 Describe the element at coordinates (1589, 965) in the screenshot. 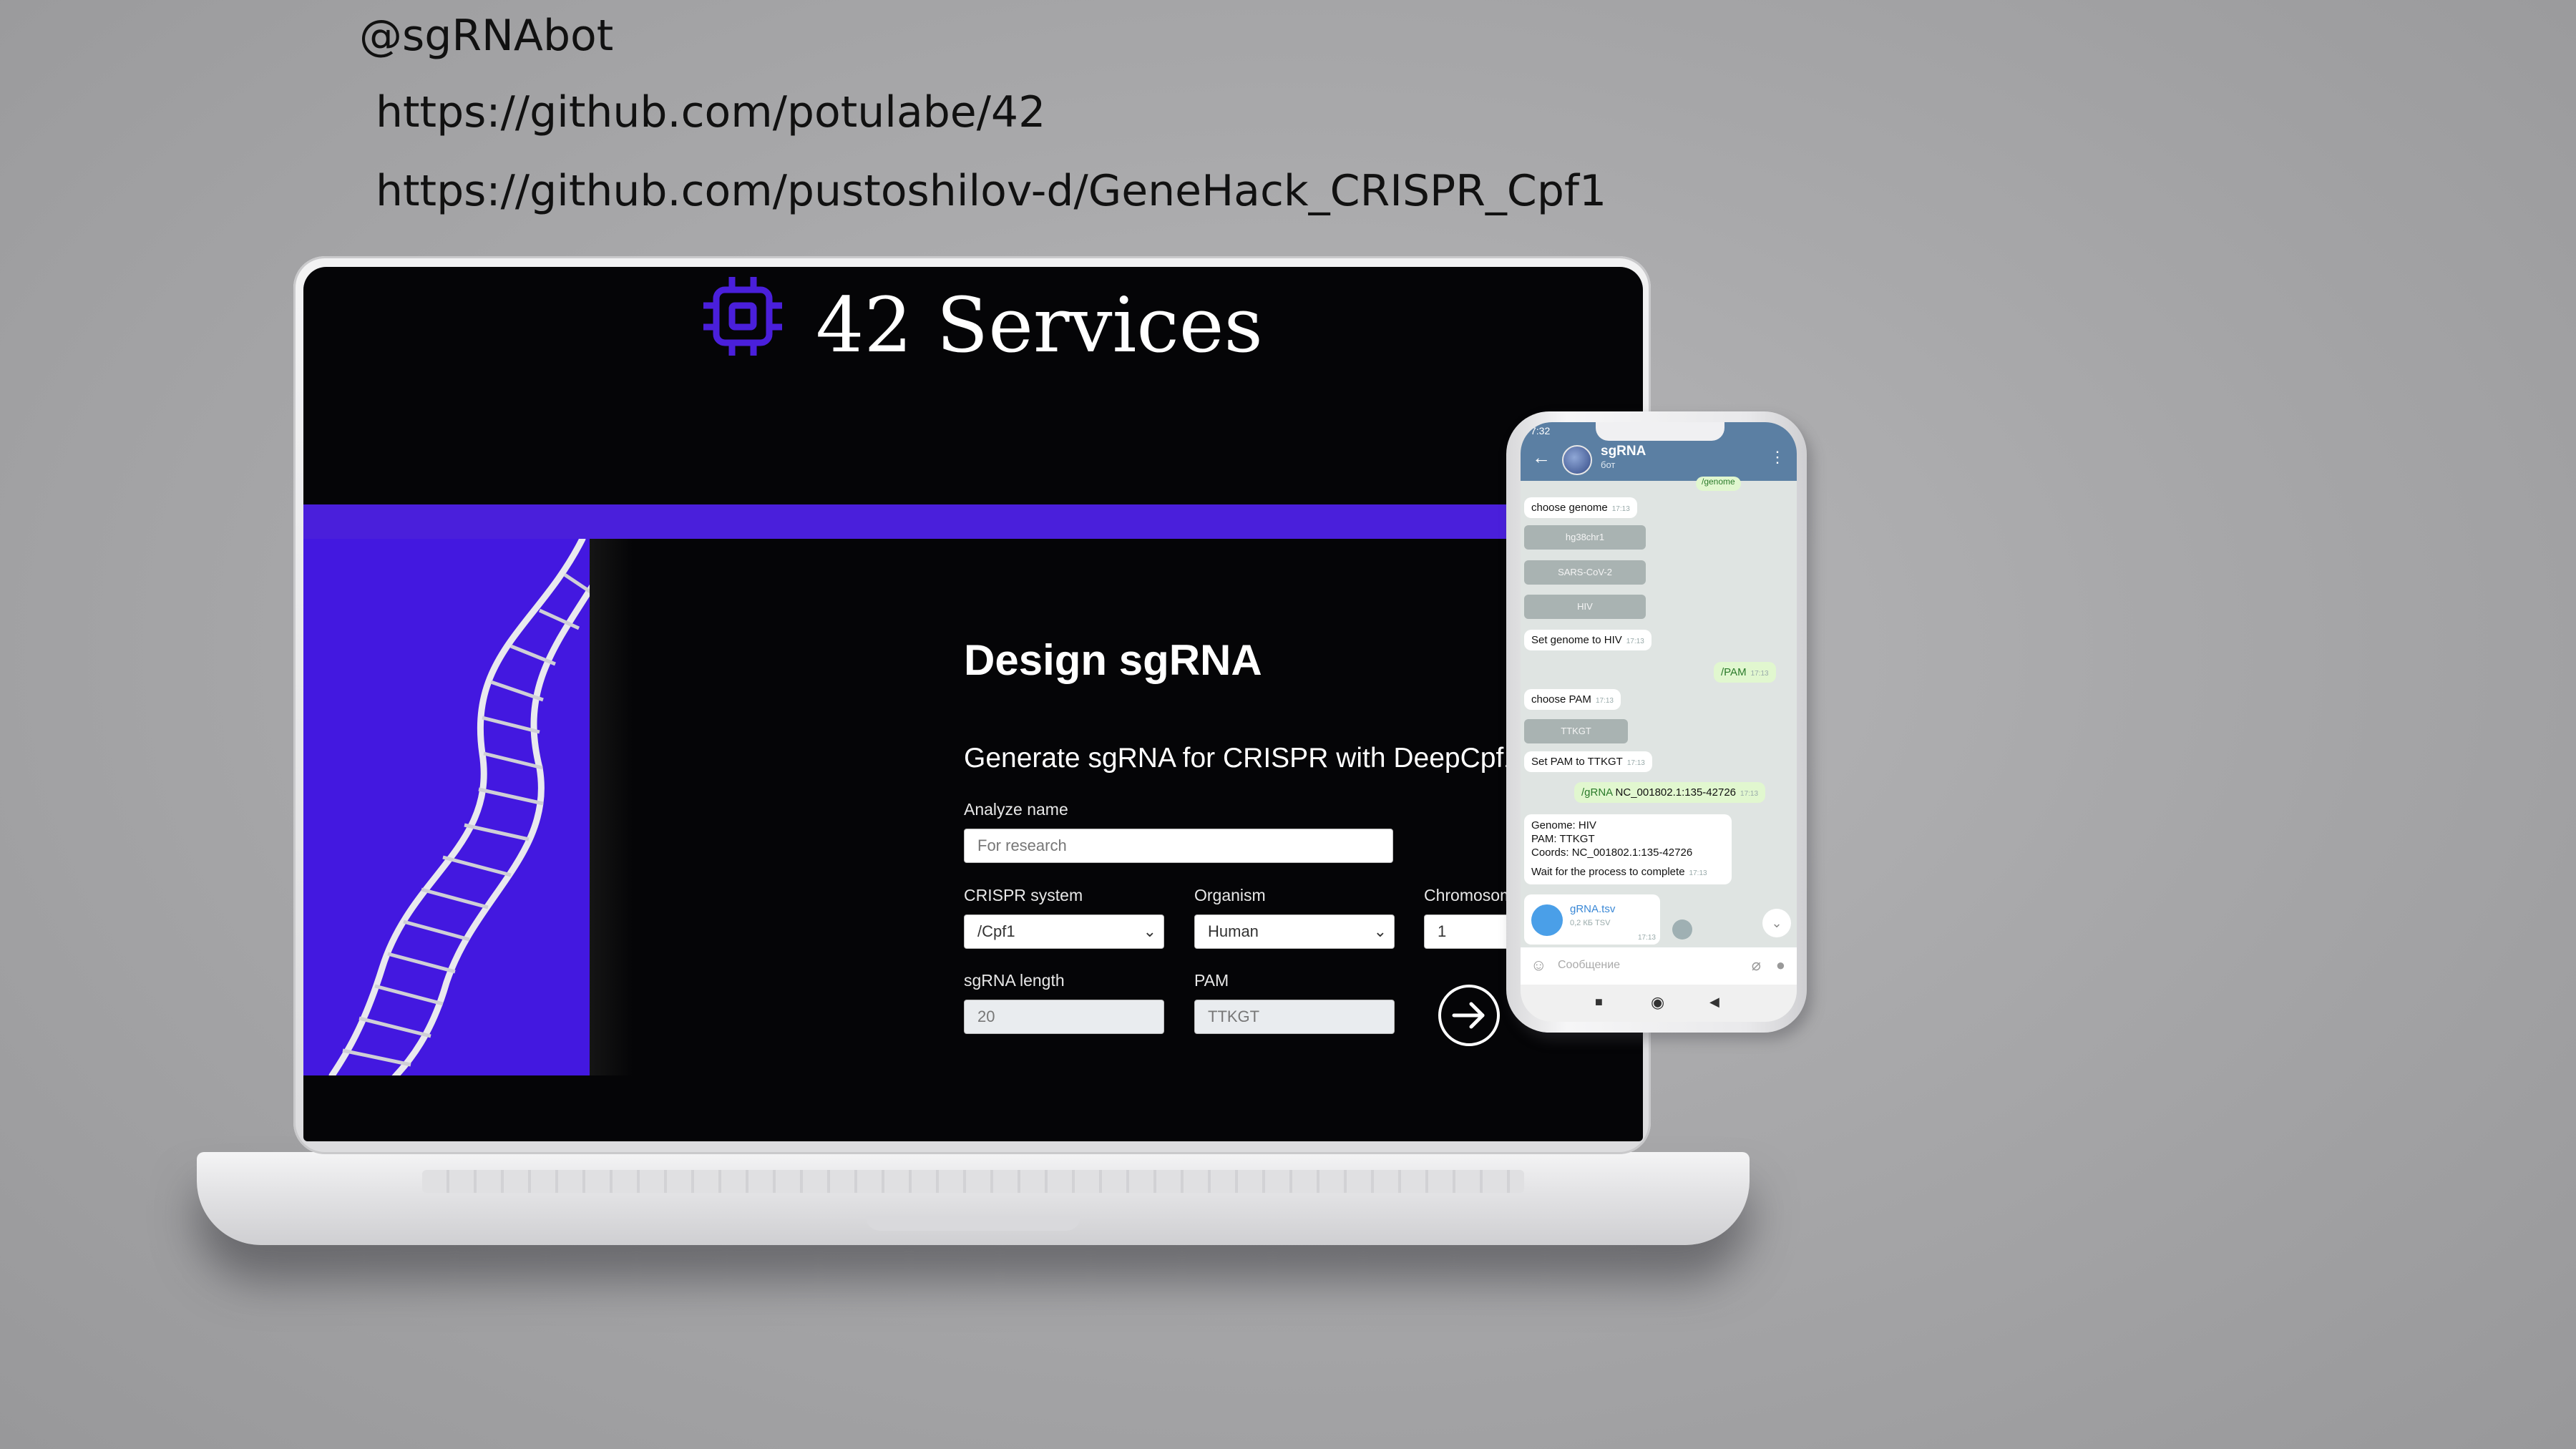

I see `message-input: Сообщение` at that location.